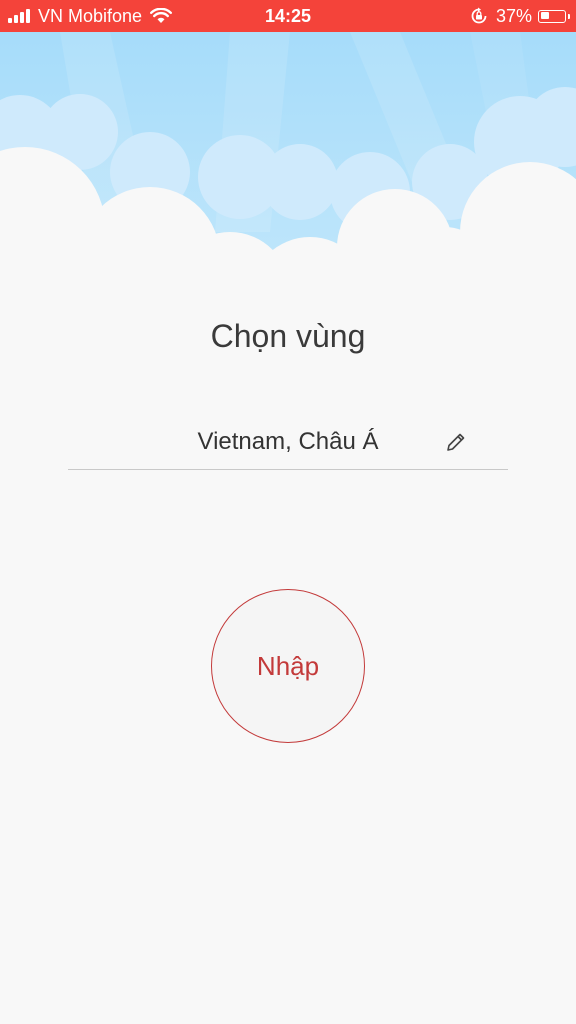 This screenshot has width=576, height=1024. I want to click on region-selector: Vietnam, Châu Á, so click(288, 444).